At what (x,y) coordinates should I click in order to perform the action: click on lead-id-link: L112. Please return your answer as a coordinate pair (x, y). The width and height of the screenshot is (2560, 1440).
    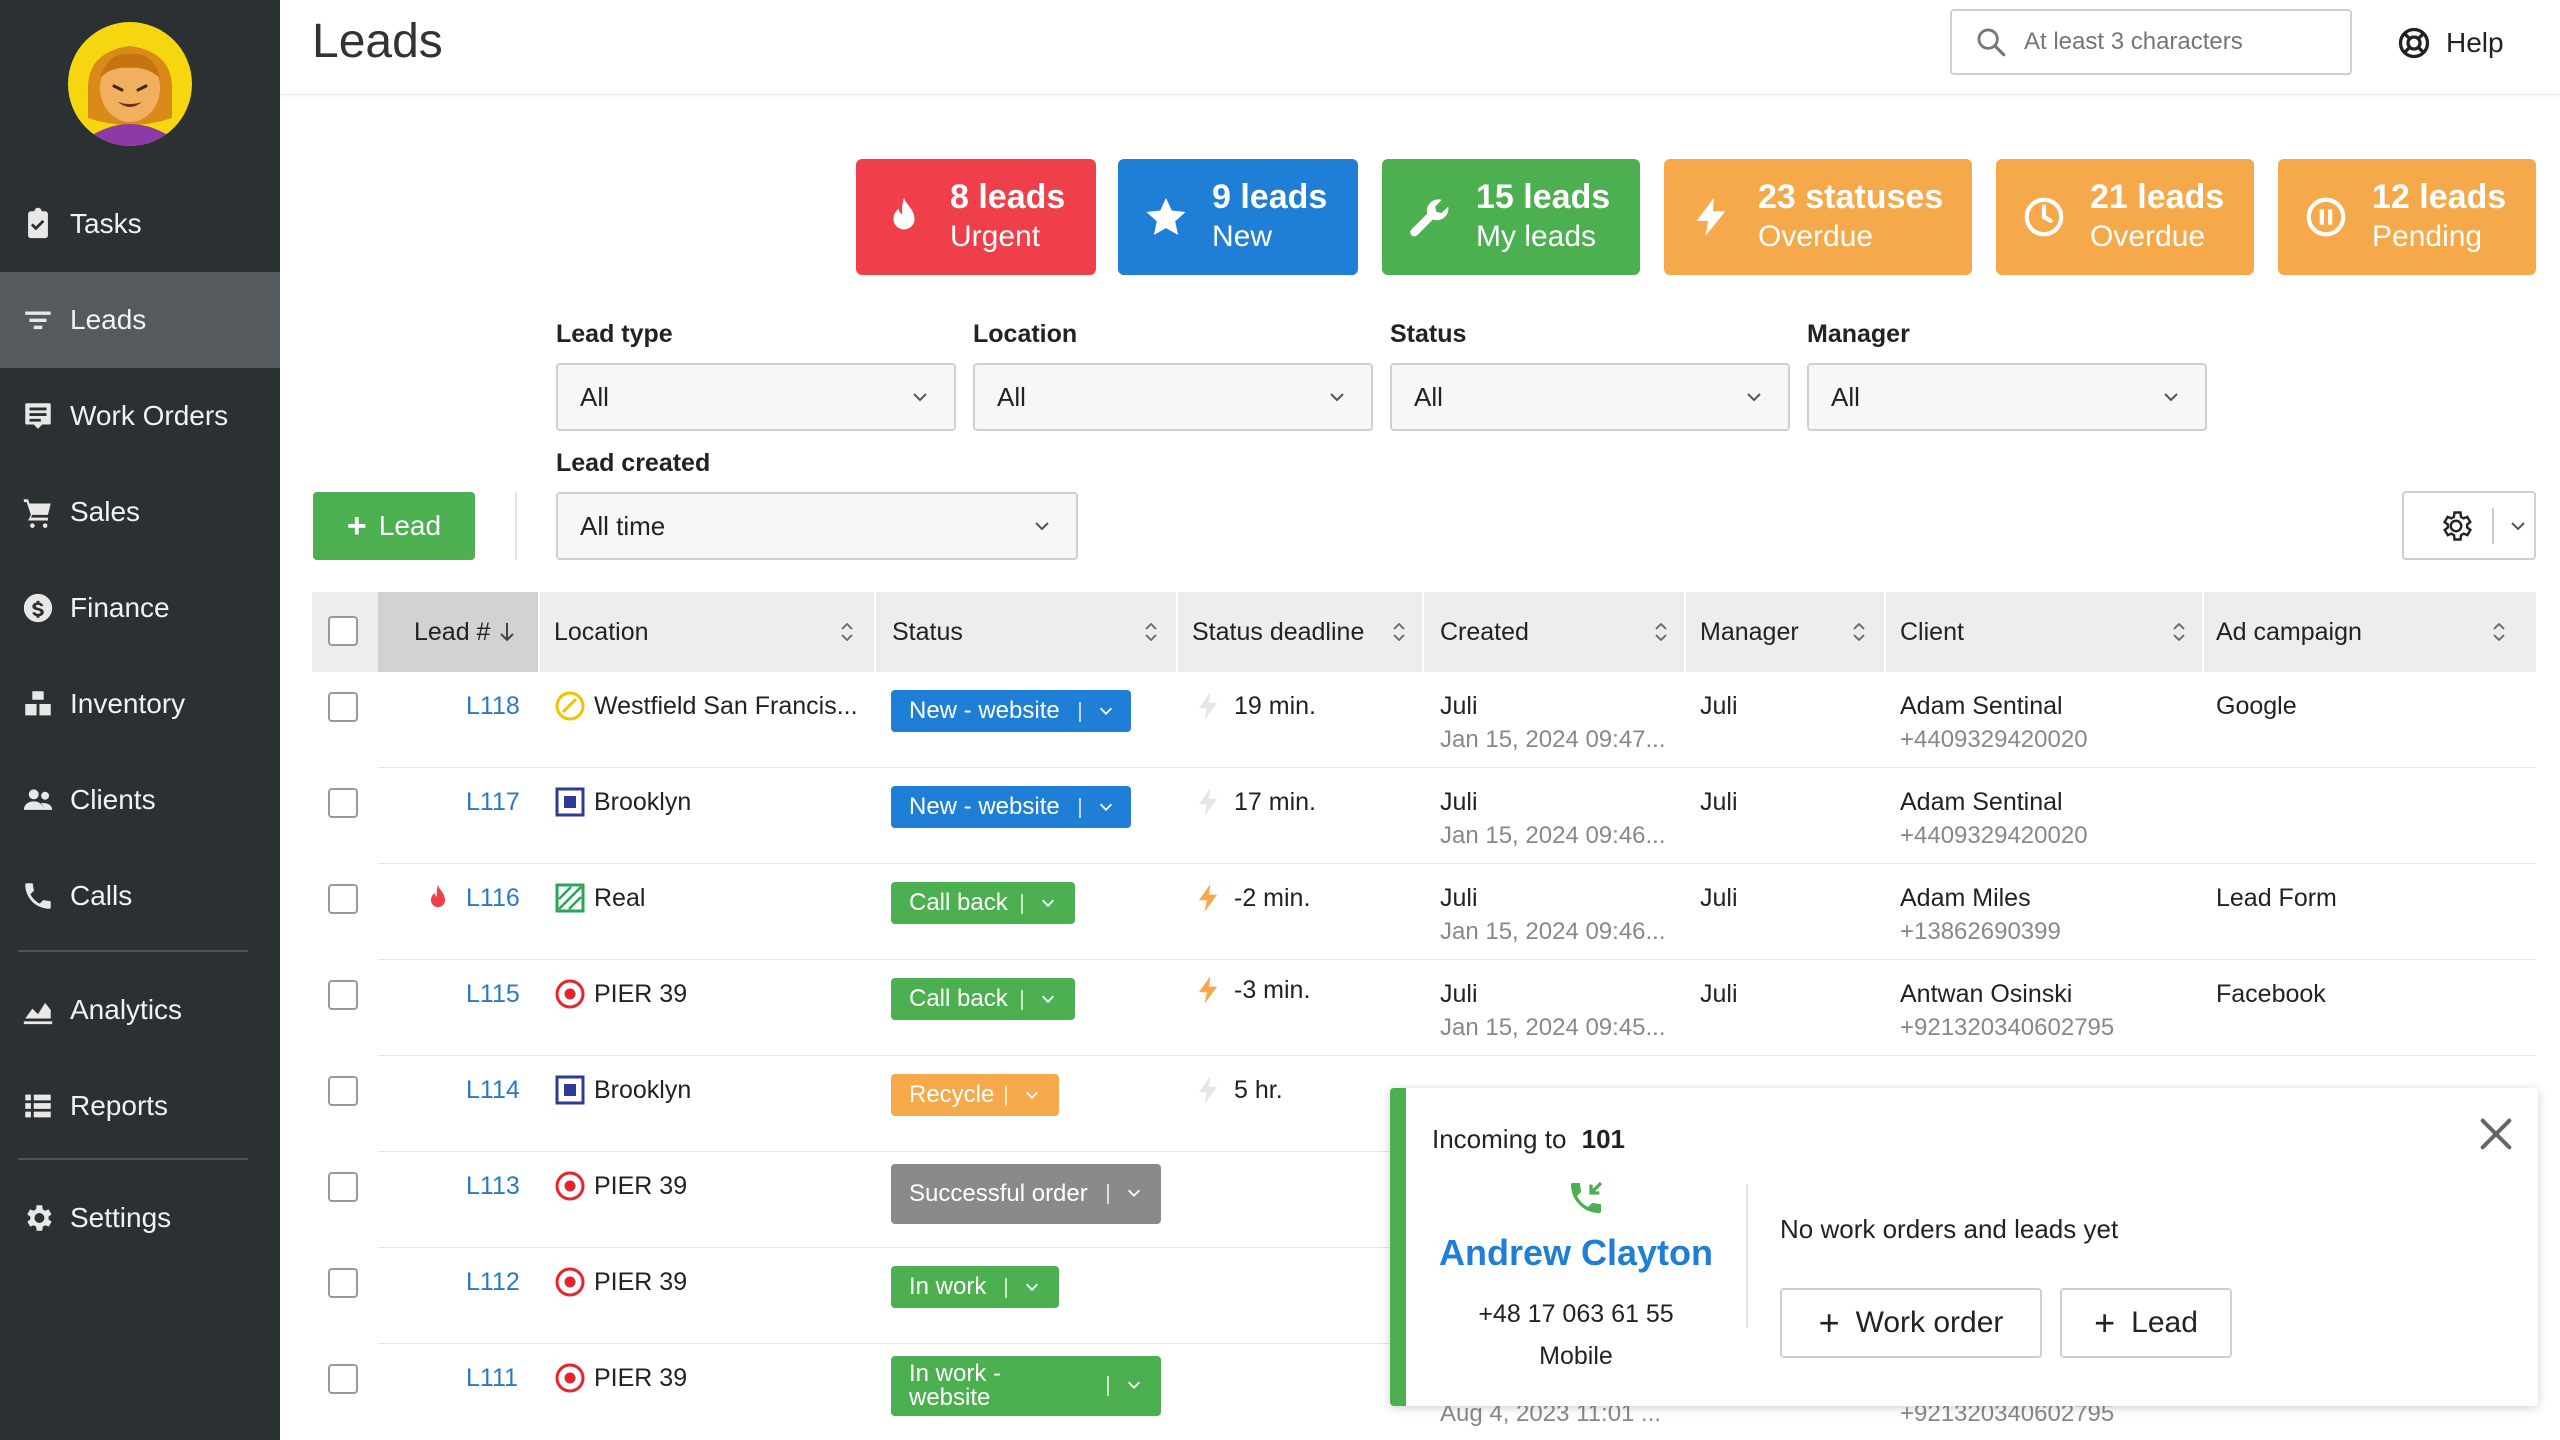
    Looking at the image, I should click on (493, 1282).